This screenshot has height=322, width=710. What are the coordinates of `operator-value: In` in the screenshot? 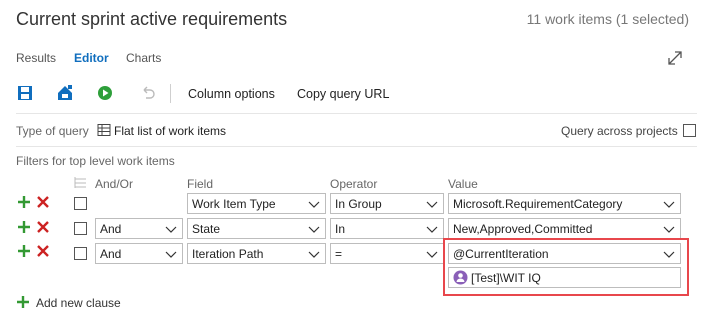 It's located at (340, 229).